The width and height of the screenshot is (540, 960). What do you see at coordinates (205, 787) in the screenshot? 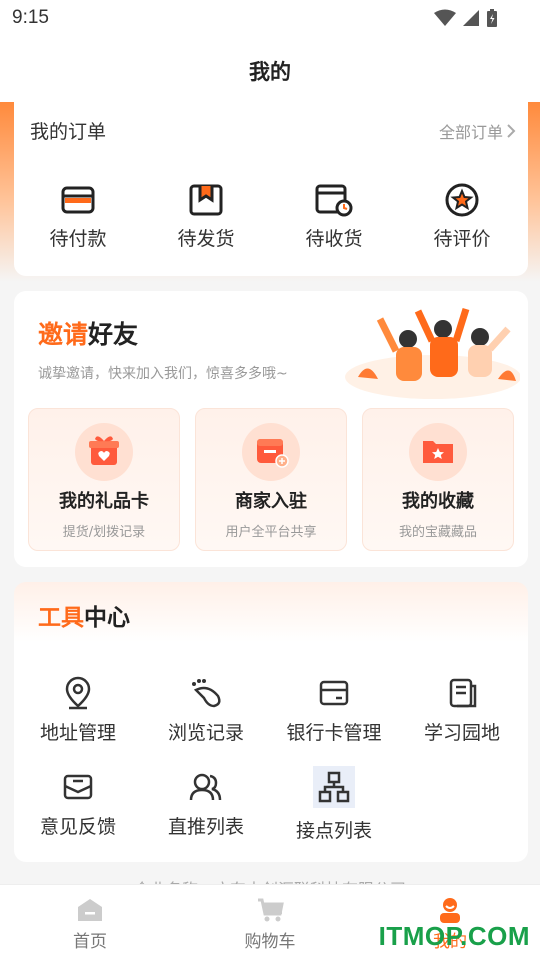
I see `users-icon` at bounding box center [205, 787].